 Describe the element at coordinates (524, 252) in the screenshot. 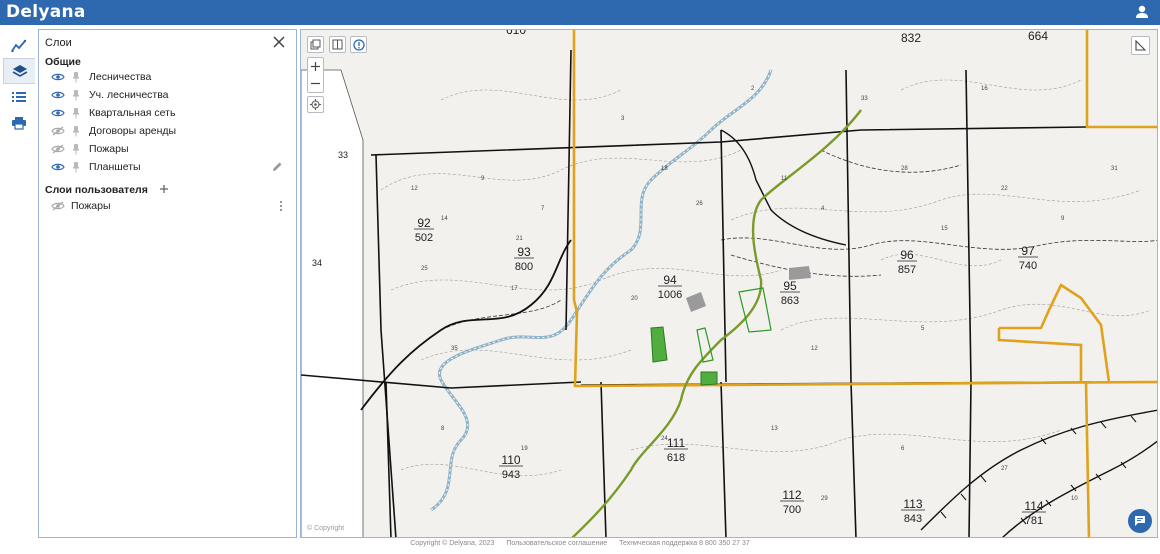

I see `quarter-number: 93` at that location.